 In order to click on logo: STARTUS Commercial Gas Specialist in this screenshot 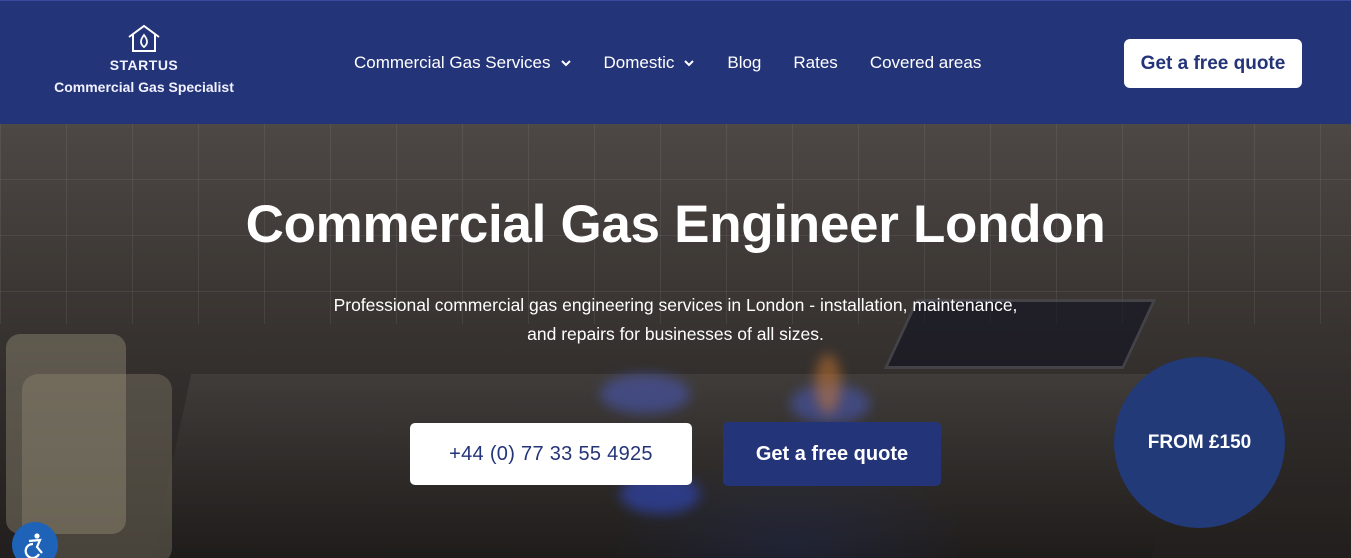, I will do `click(144, 59)`.